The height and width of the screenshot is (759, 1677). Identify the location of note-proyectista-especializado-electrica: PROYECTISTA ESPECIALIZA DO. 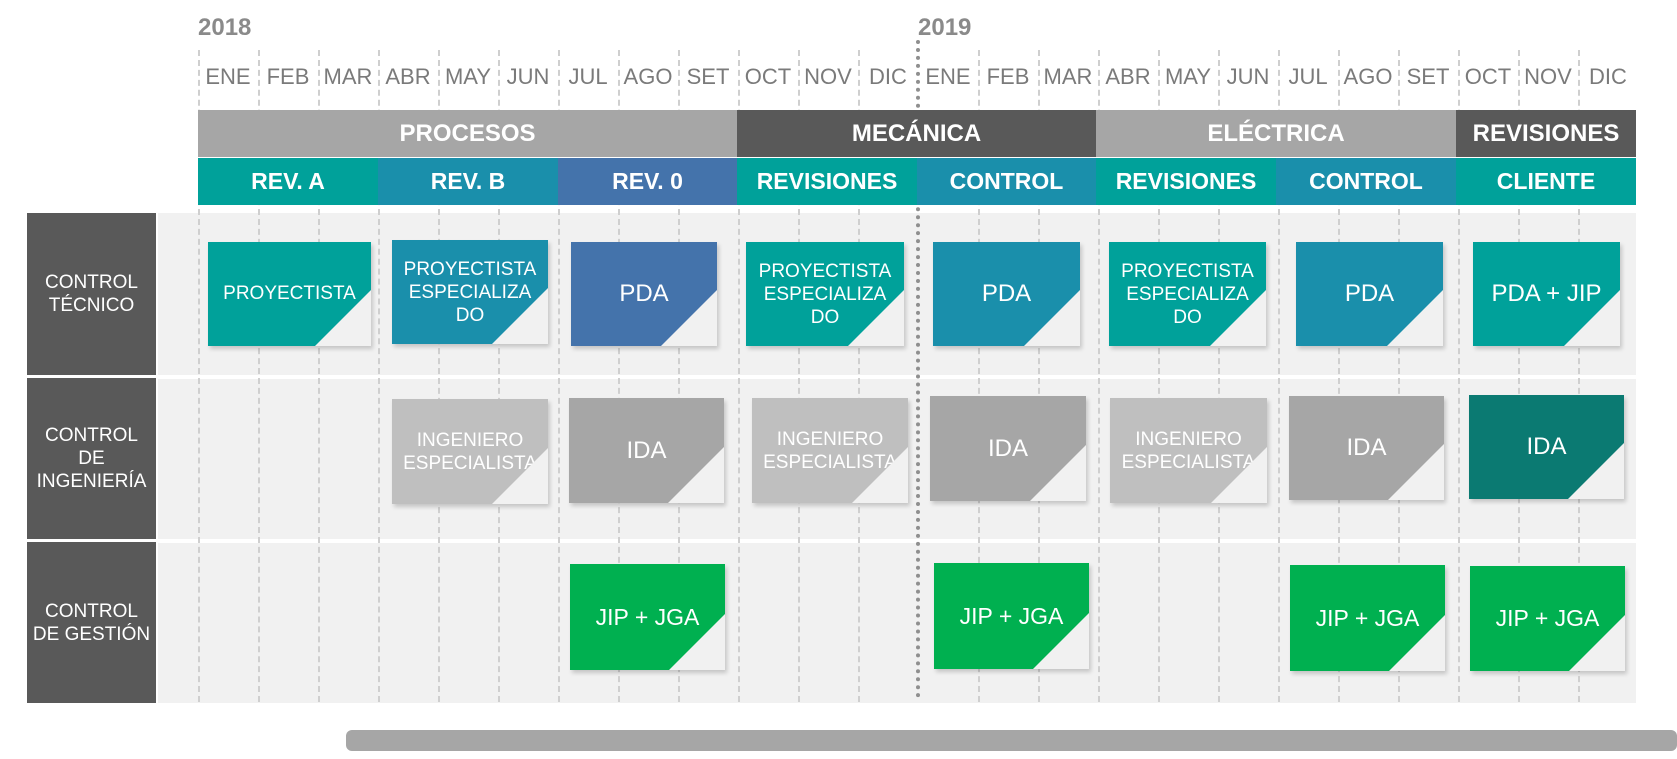
(1187, 294).